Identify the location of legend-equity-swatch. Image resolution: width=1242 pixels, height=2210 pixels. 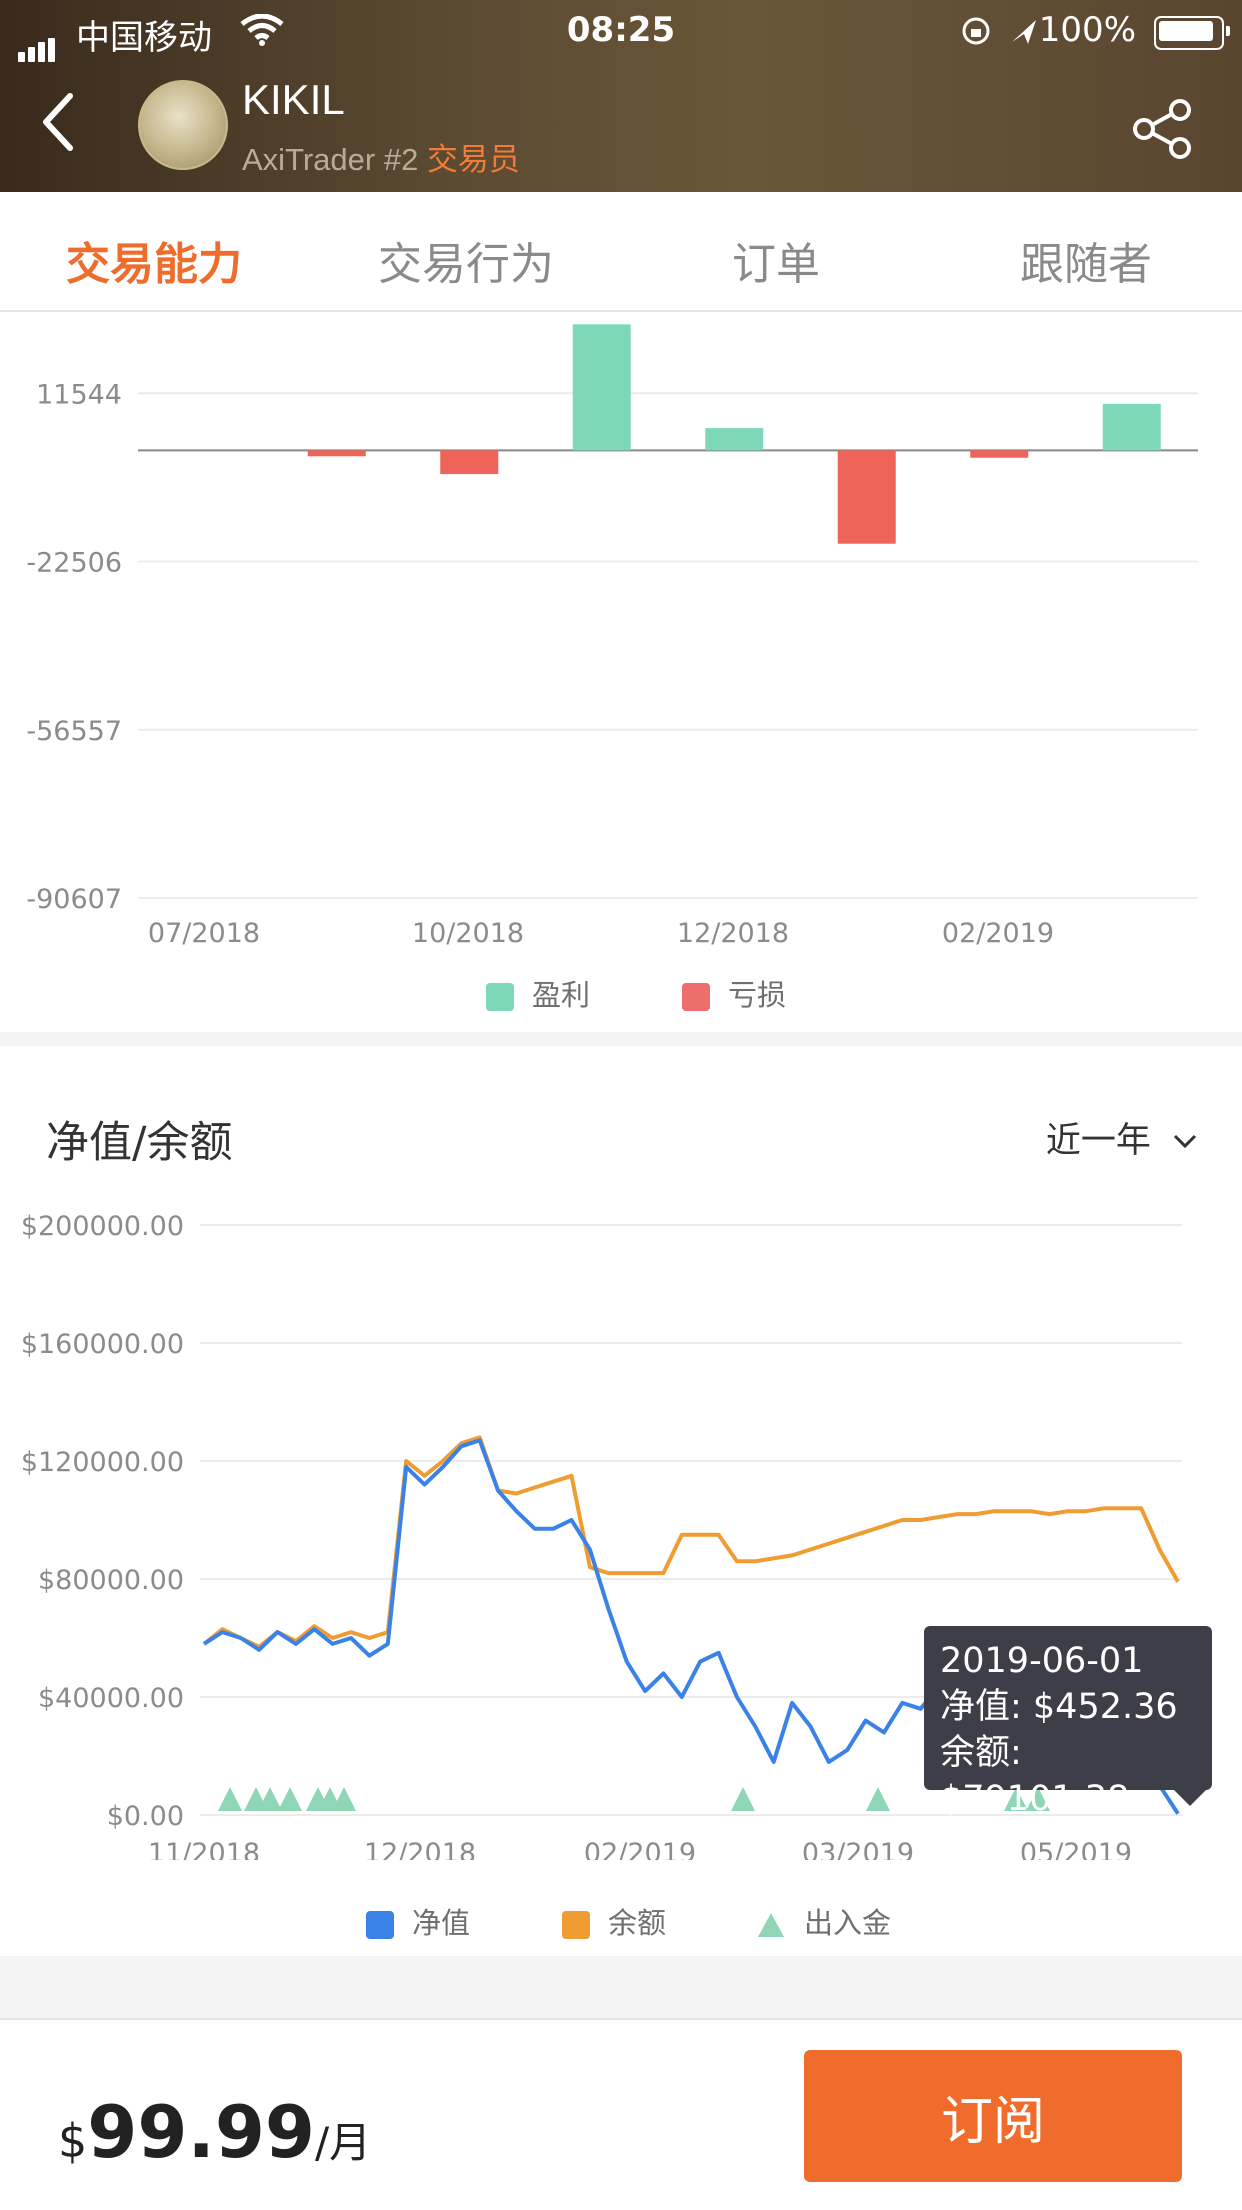
(380, 1925).